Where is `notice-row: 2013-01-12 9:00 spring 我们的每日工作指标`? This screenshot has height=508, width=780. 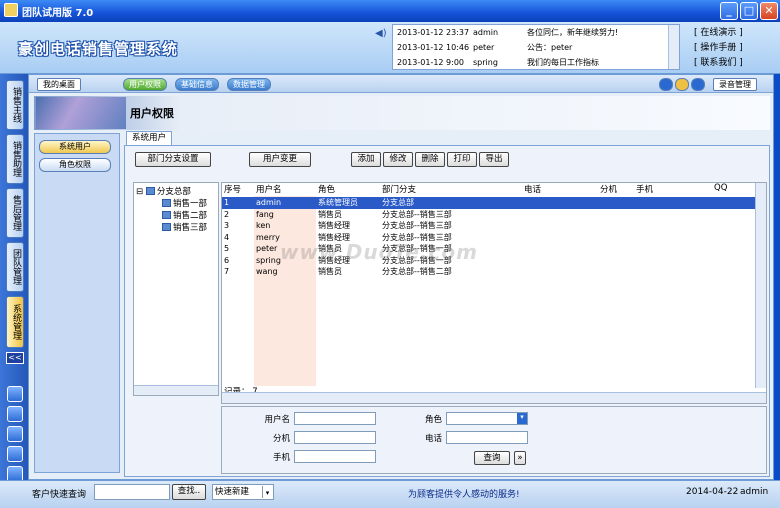 notice-row: 2013-01-12 9:00 spring 我们的每日工作指标 is located at coordinates (536, 62).